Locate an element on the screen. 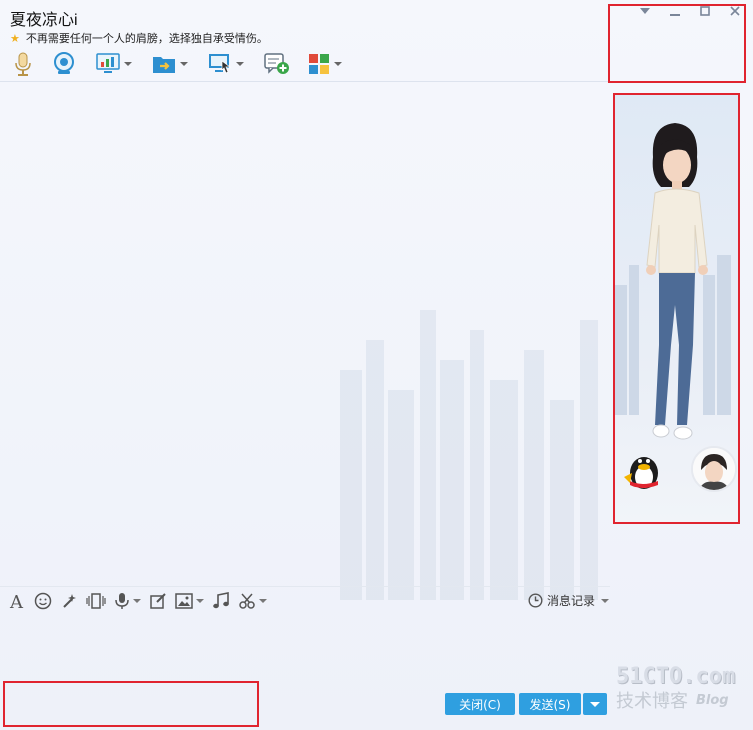  signature-text: 不再需要任何一个人的肩膀，选择独自承受情伤。 is located at coordinates (146, 38).